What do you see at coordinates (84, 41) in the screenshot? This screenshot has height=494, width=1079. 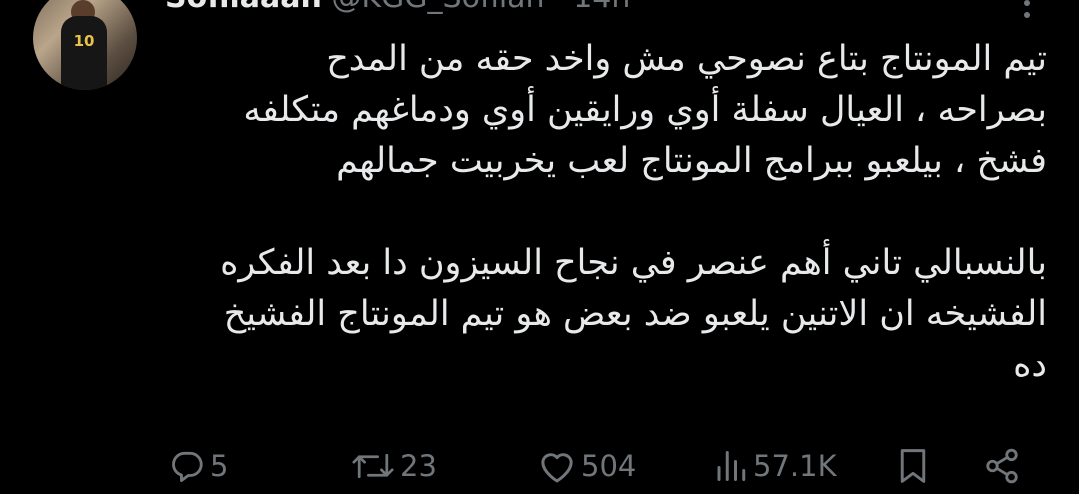 I see `avatar-jersey-number: 10` at bounding box center [84, 41].